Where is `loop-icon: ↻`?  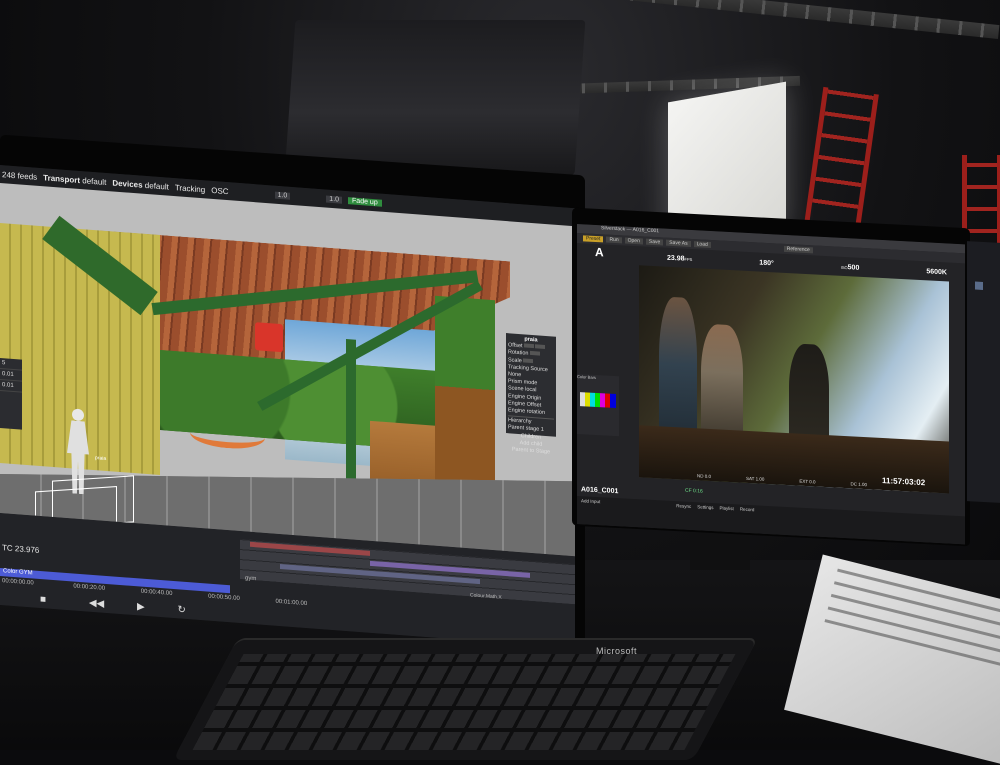 loop-icon: ↻ is located at coordinates (181, 610).